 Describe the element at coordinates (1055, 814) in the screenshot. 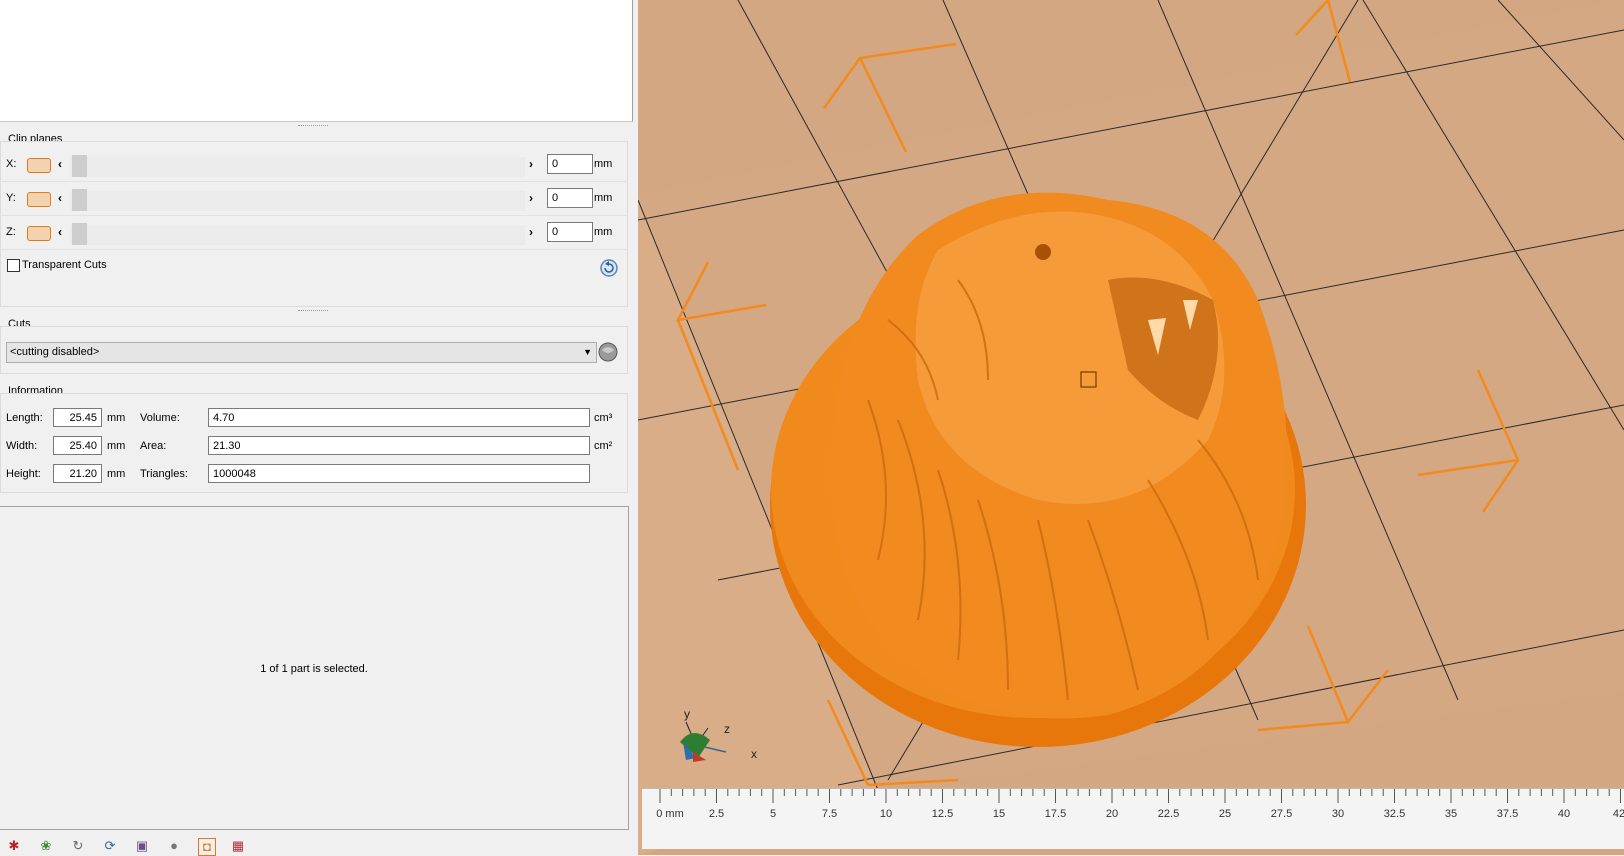

I see `ruler-tick-label: 17.5` at that location.